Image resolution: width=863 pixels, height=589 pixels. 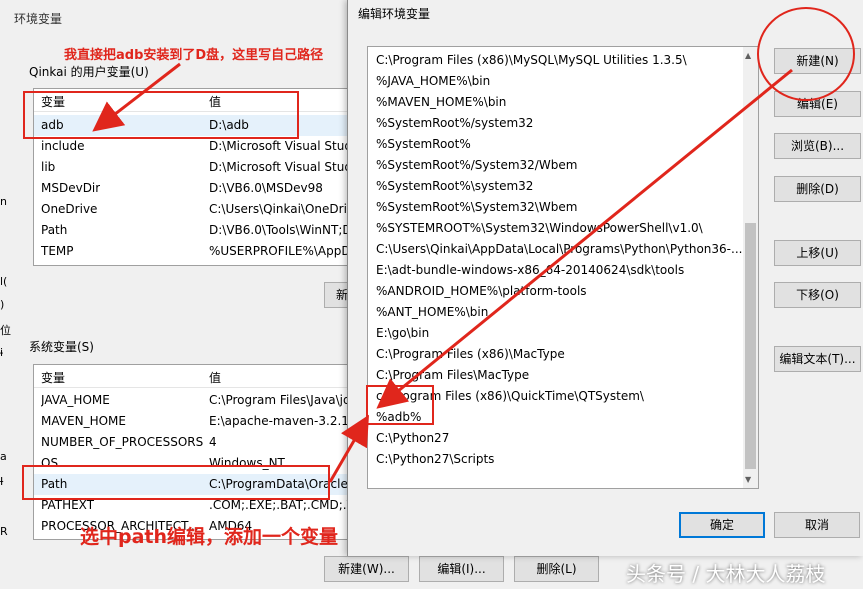 What do you see at coordinates (726, 574) in the screenshot?
I see `watermark: 头条号 / 大林大人荔枝` at bounding box center [726, 574].